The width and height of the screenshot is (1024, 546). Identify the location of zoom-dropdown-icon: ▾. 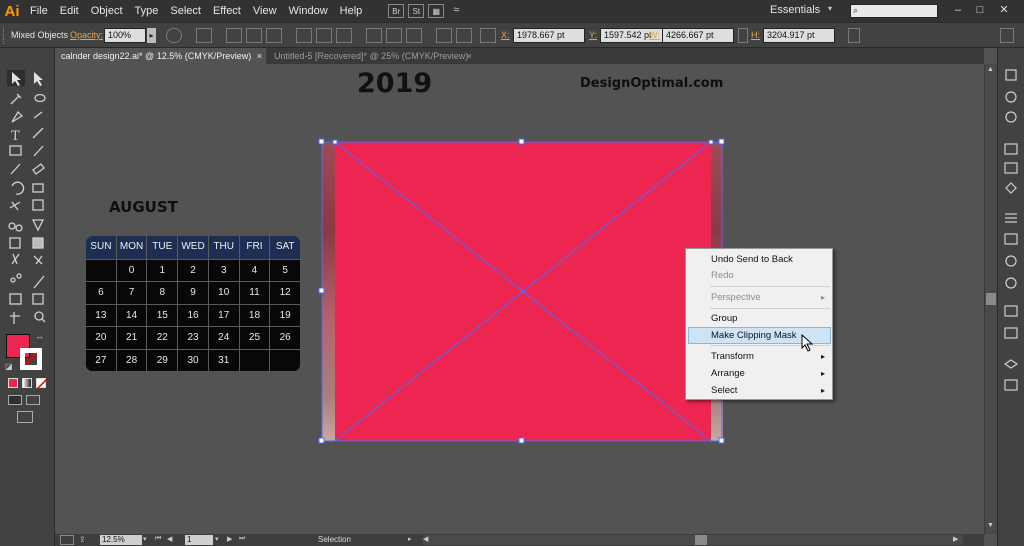
(147, 540).